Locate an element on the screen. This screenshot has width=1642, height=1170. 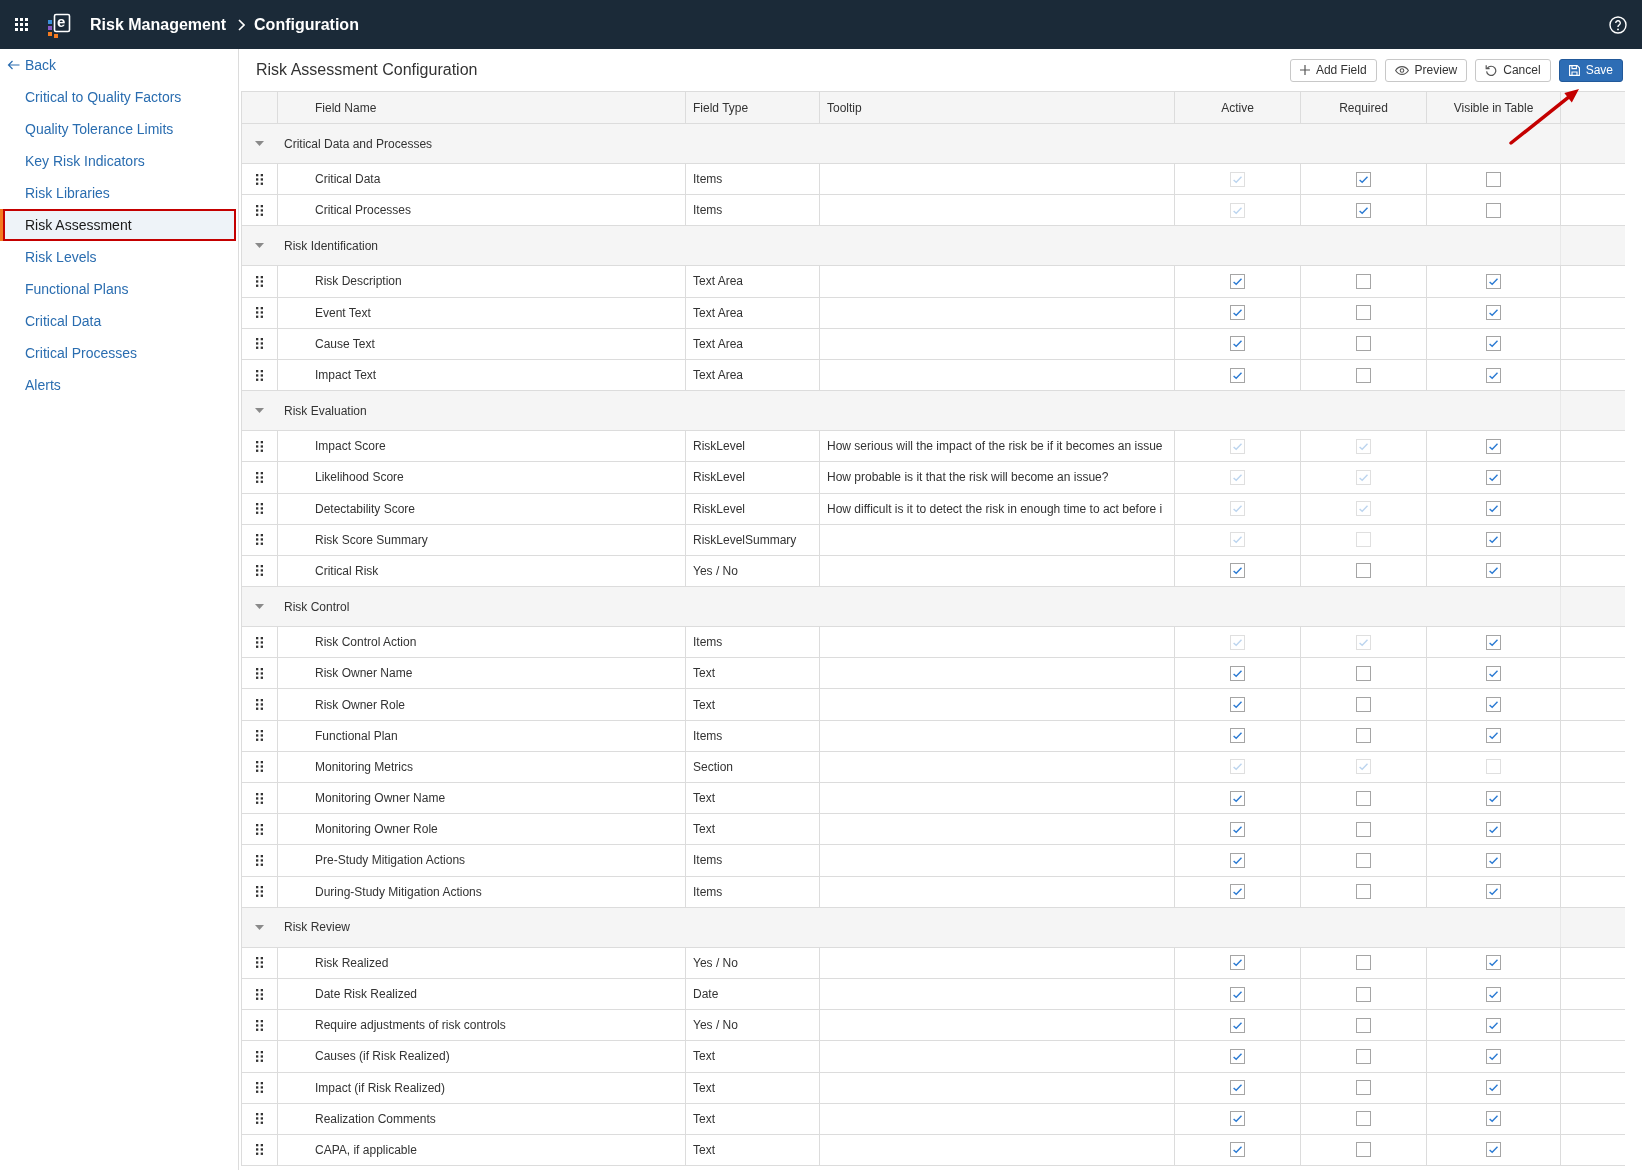
sidebar-item: Risk Assessment is located at coordinates (118, 225).